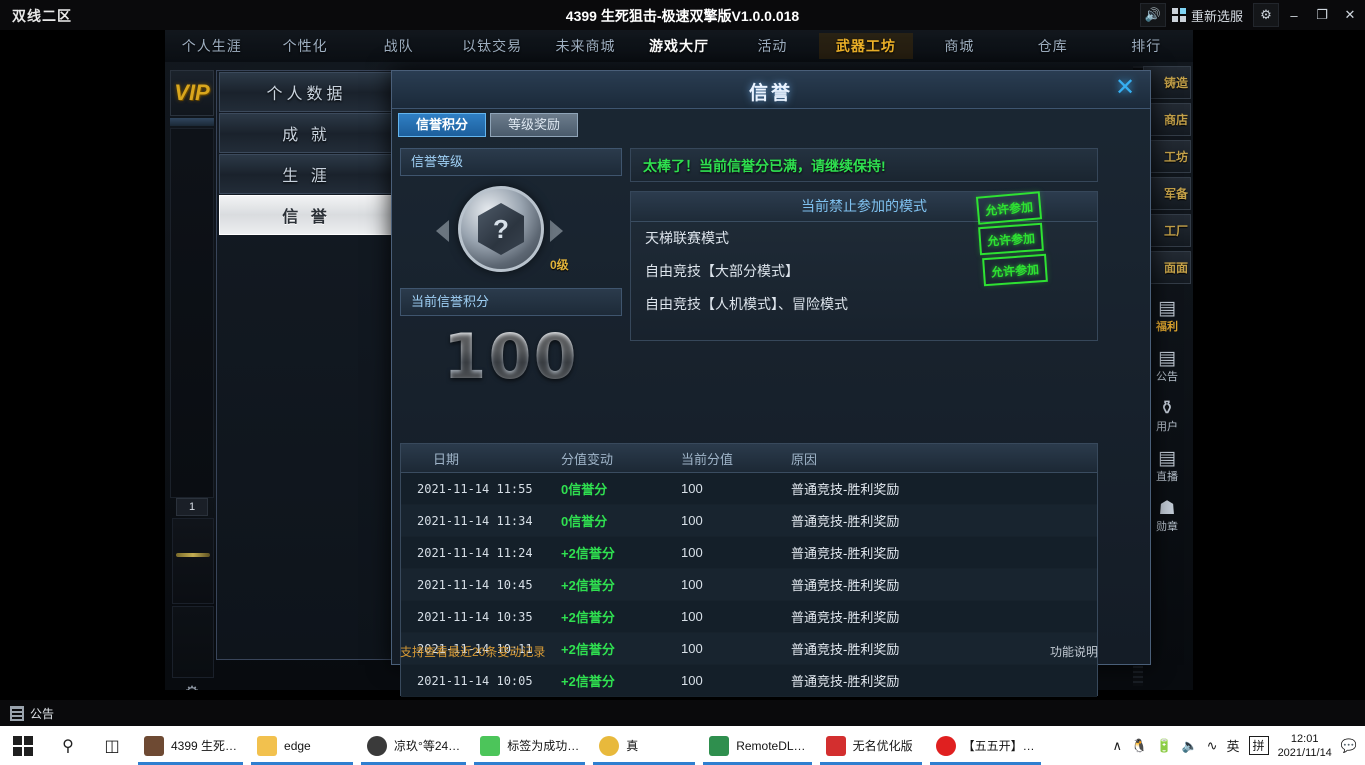 The height and width of the screenshot is (765, 1365). I want to click on nav-item-game-lobby: 游戏大厅, so click(678, 46).